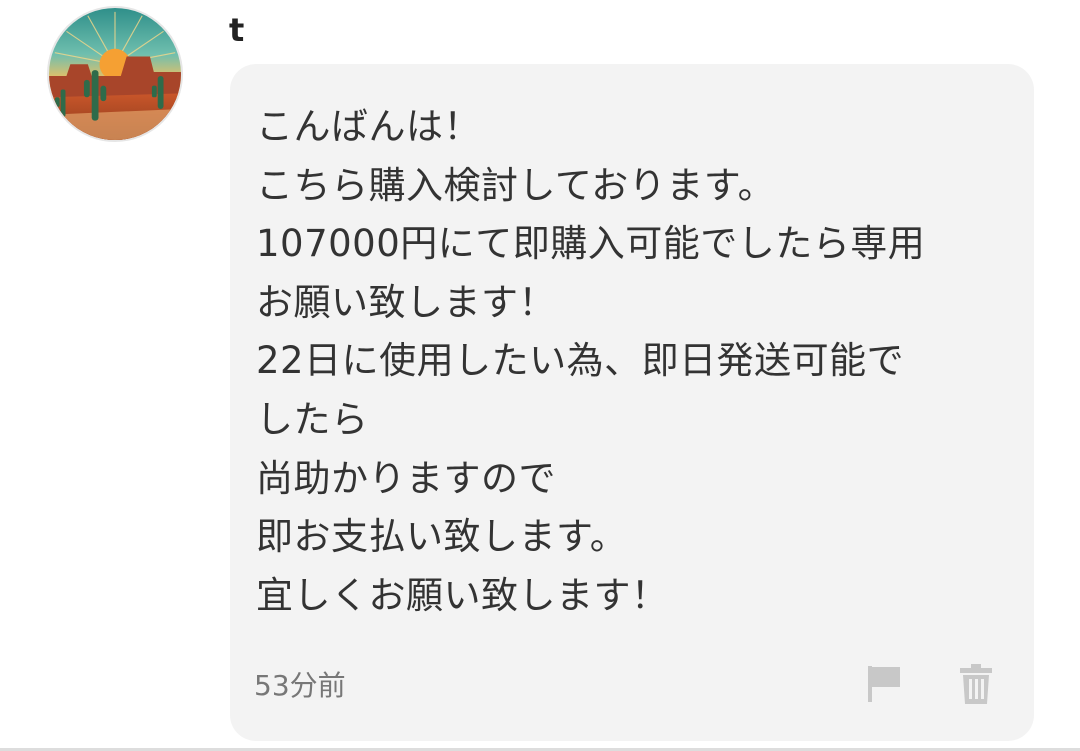  I want to click on flag-icon, so click(884, 684).